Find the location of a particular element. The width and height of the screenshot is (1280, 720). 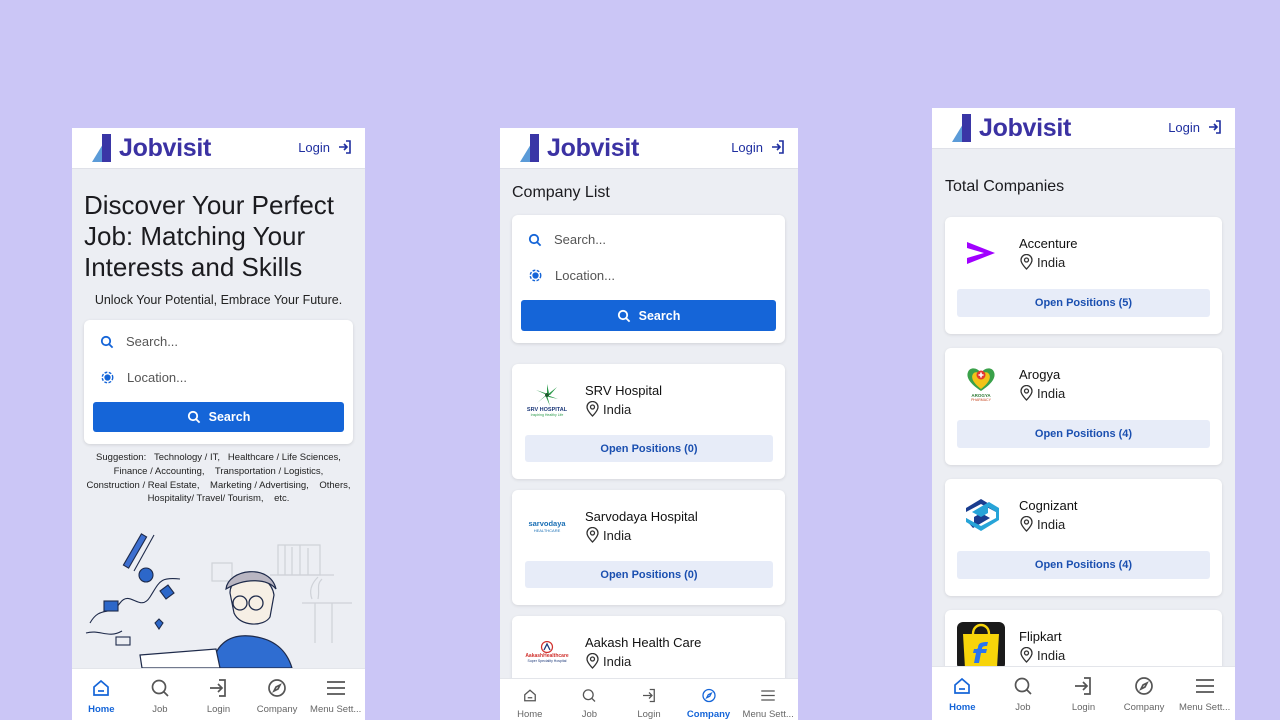

nav-login-label: Login is located at coordinates (218, 709).